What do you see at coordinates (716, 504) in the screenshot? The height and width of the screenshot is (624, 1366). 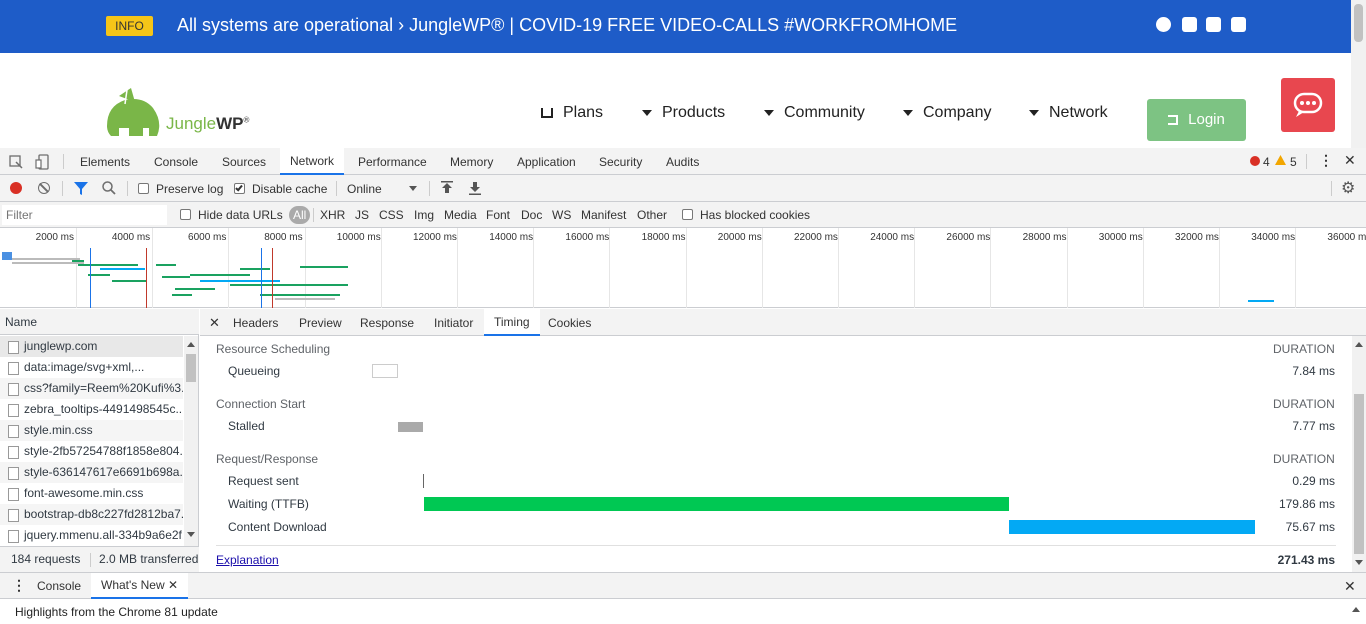 I see `ttfb-bar` at bounding box center [716, 504].